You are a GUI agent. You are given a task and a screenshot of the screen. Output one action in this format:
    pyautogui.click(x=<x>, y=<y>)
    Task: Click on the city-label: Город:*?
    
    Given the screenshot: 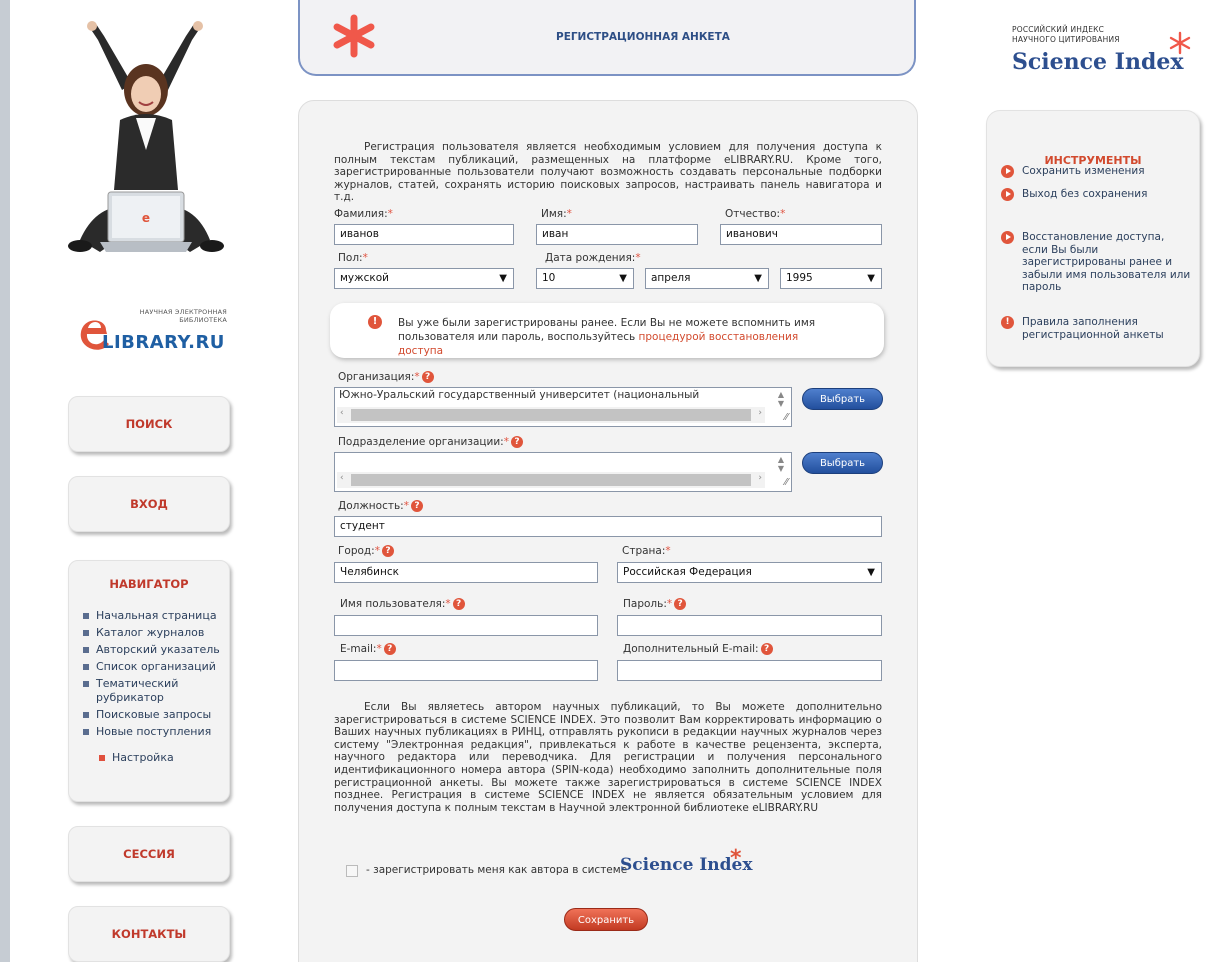 What is the action you would take?
    pyautogui.click(x=366, y=551)
    